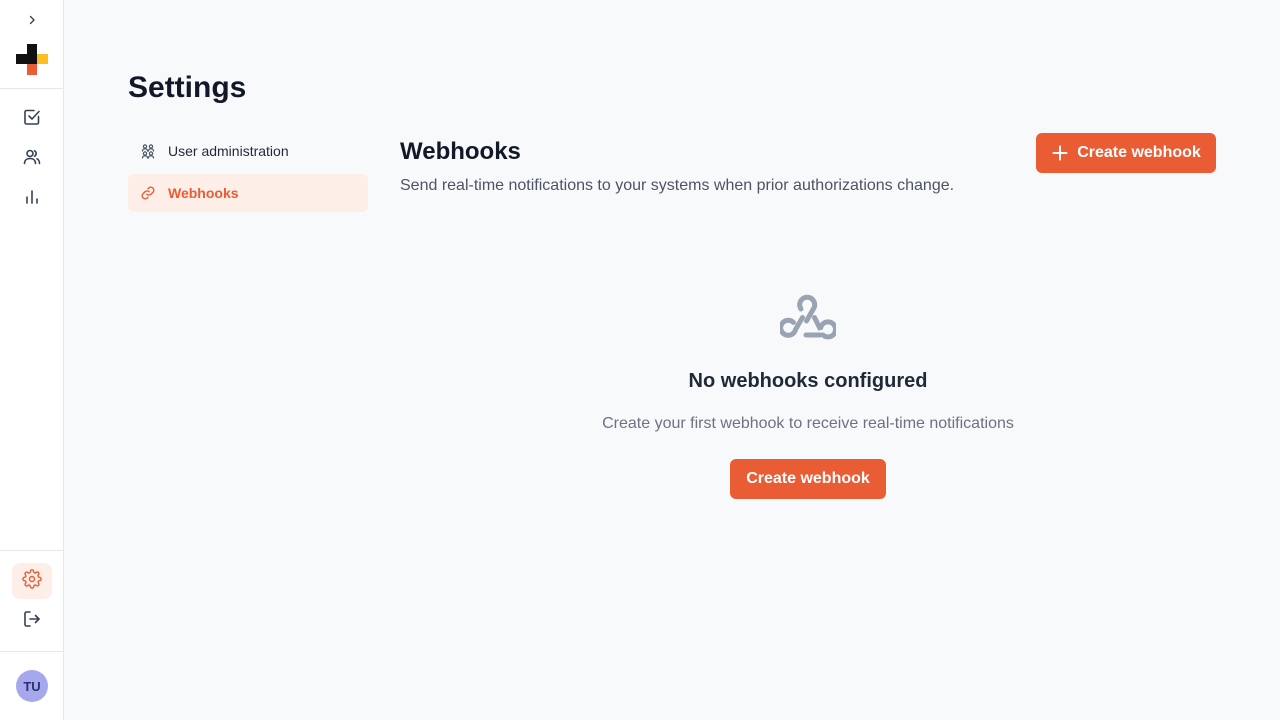 The height and width of the screenshot is (720, 1280). I want to click on sidebar-item-analytics, so click(32, 199).